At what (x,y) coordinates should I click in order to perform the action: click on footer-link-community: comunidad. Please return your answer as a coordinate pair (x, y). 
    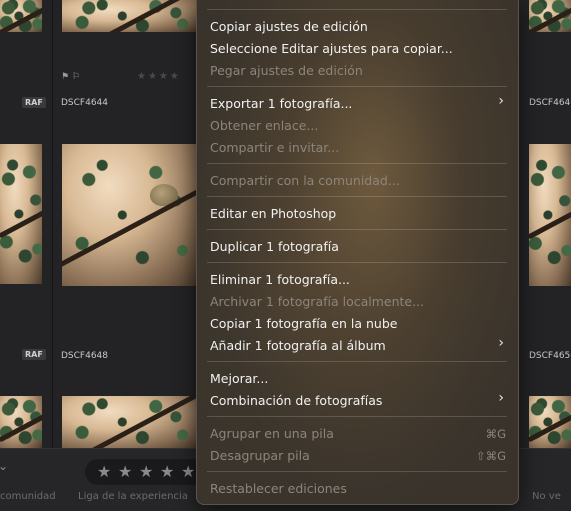
    Looking at the image, I should click on (28, 496).